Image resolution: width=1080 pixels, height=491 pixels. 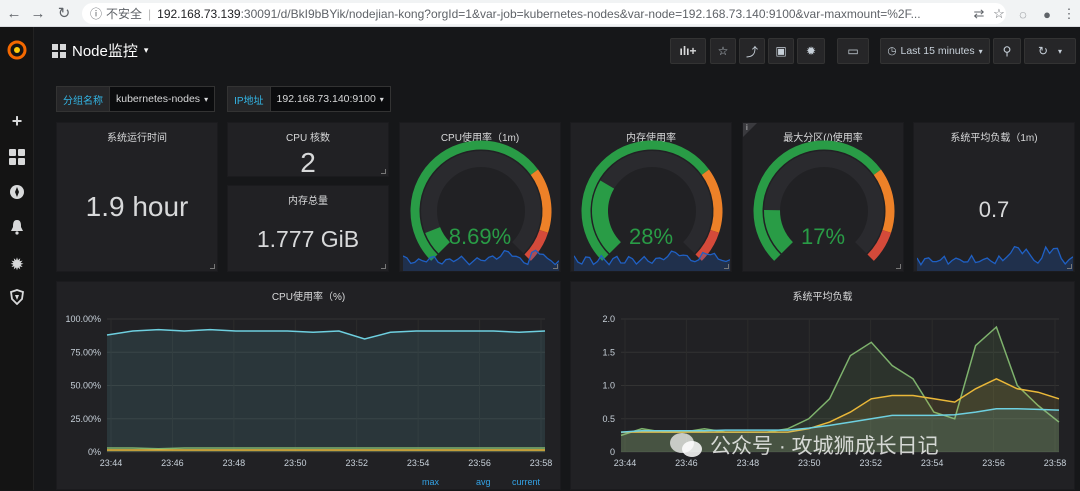 I want to click on share-icon: ⤴, so click(x=751, y=51).